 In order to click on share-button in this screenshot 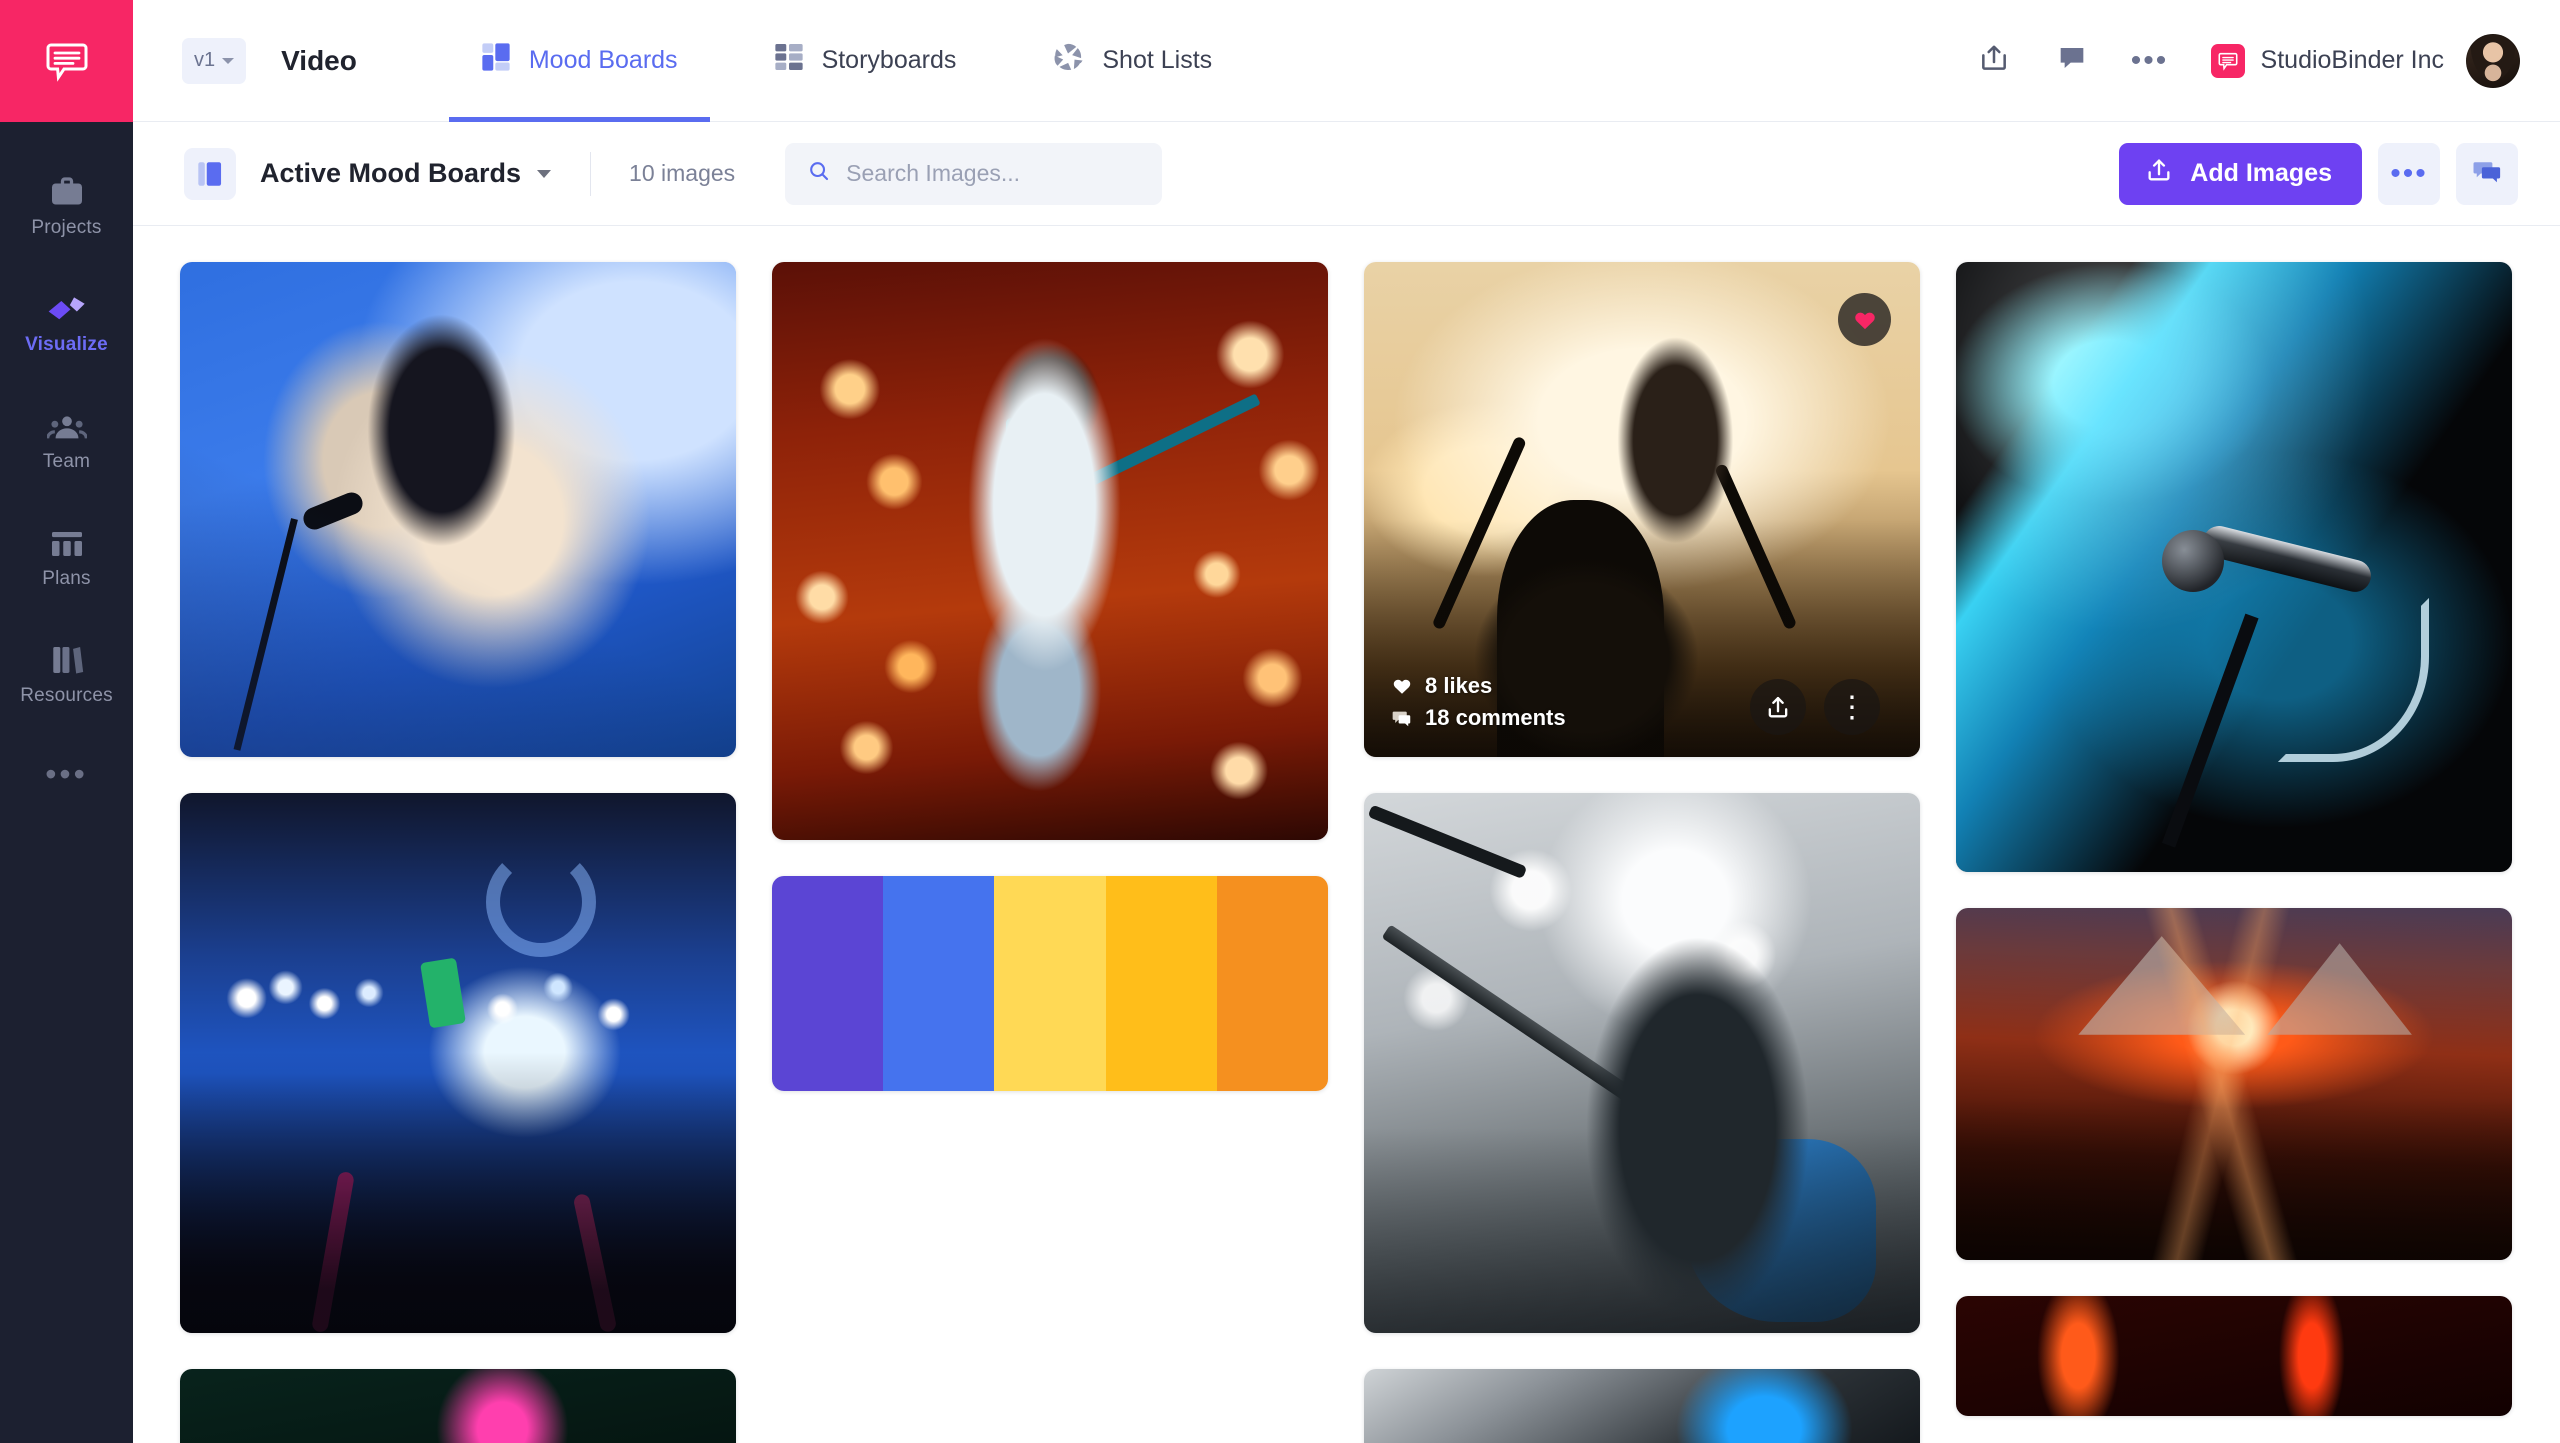, I will do `click(1994, 61)`.